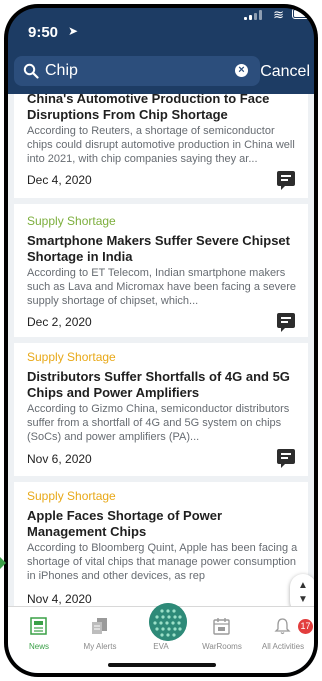 The width and height of the screenshot is (322, 681). Describe the element at coordinates (278, 15) in the screenshot. I see `wifi-icon: ≋` at that location.